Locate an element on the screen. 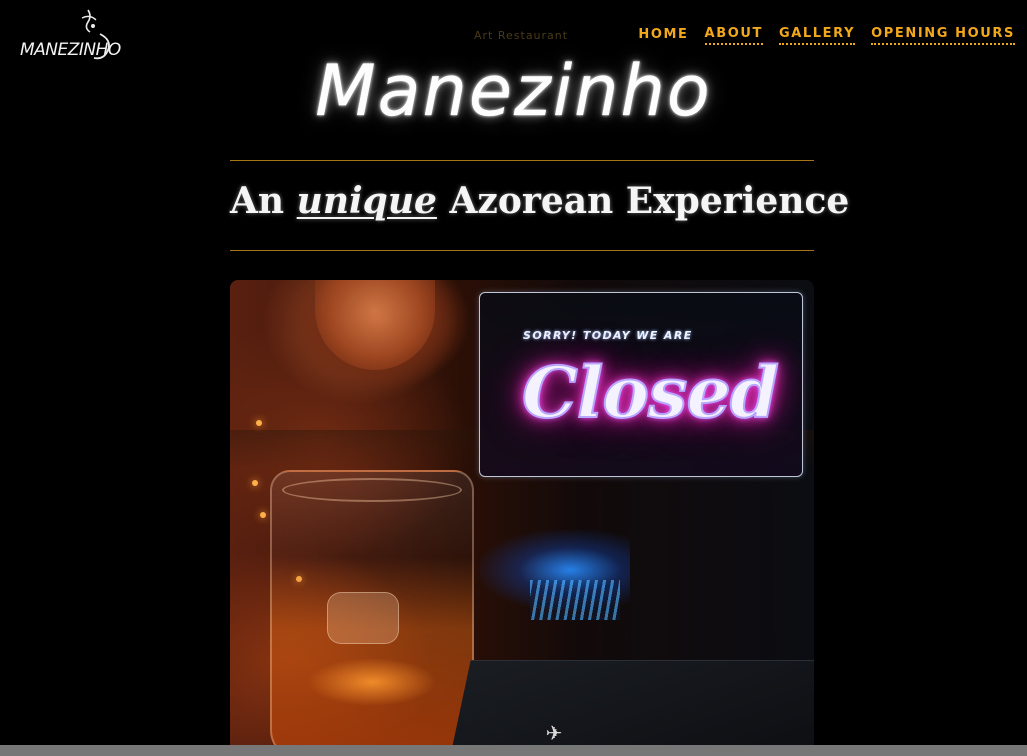 The height and width of the screenshot is (756, 1027). heading-prefix: An is located at coordinates (257, 201).